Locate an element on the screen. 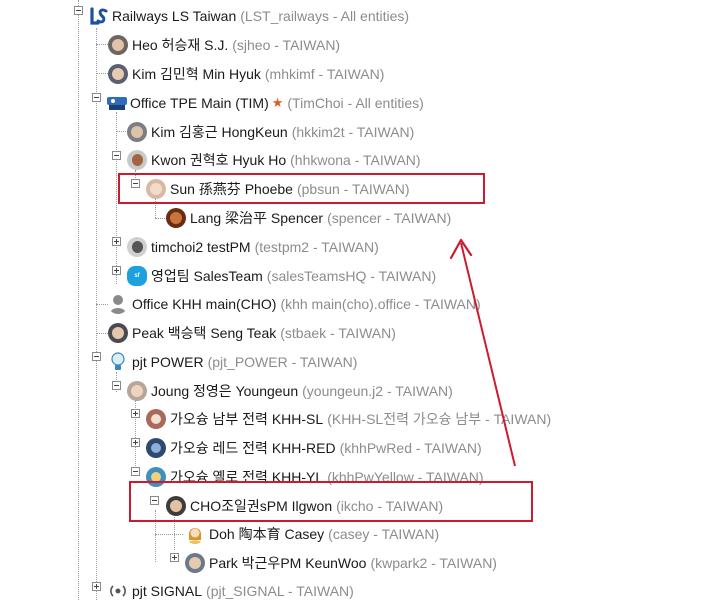  lightbulb-icon is located at coordinates (118, 362).